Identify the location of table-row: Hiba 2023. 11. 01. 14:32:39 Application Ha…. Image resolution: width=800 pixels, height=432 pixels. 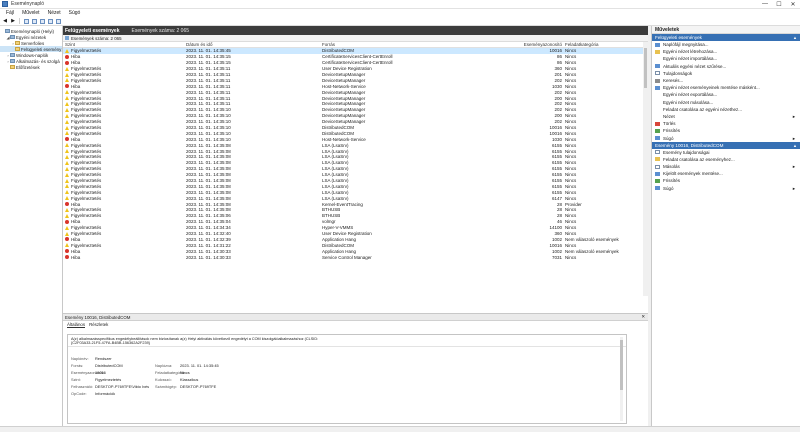
(355, 240).